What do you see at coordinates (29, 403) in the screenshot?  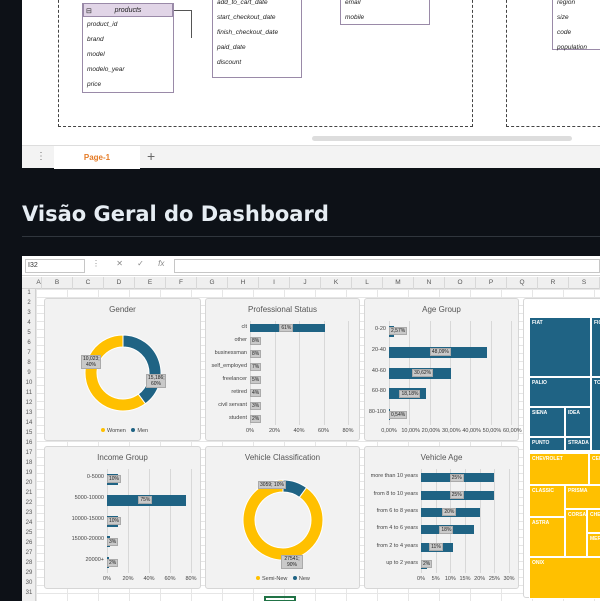 I see `row-header: 12` at bounding box center [29, 403].